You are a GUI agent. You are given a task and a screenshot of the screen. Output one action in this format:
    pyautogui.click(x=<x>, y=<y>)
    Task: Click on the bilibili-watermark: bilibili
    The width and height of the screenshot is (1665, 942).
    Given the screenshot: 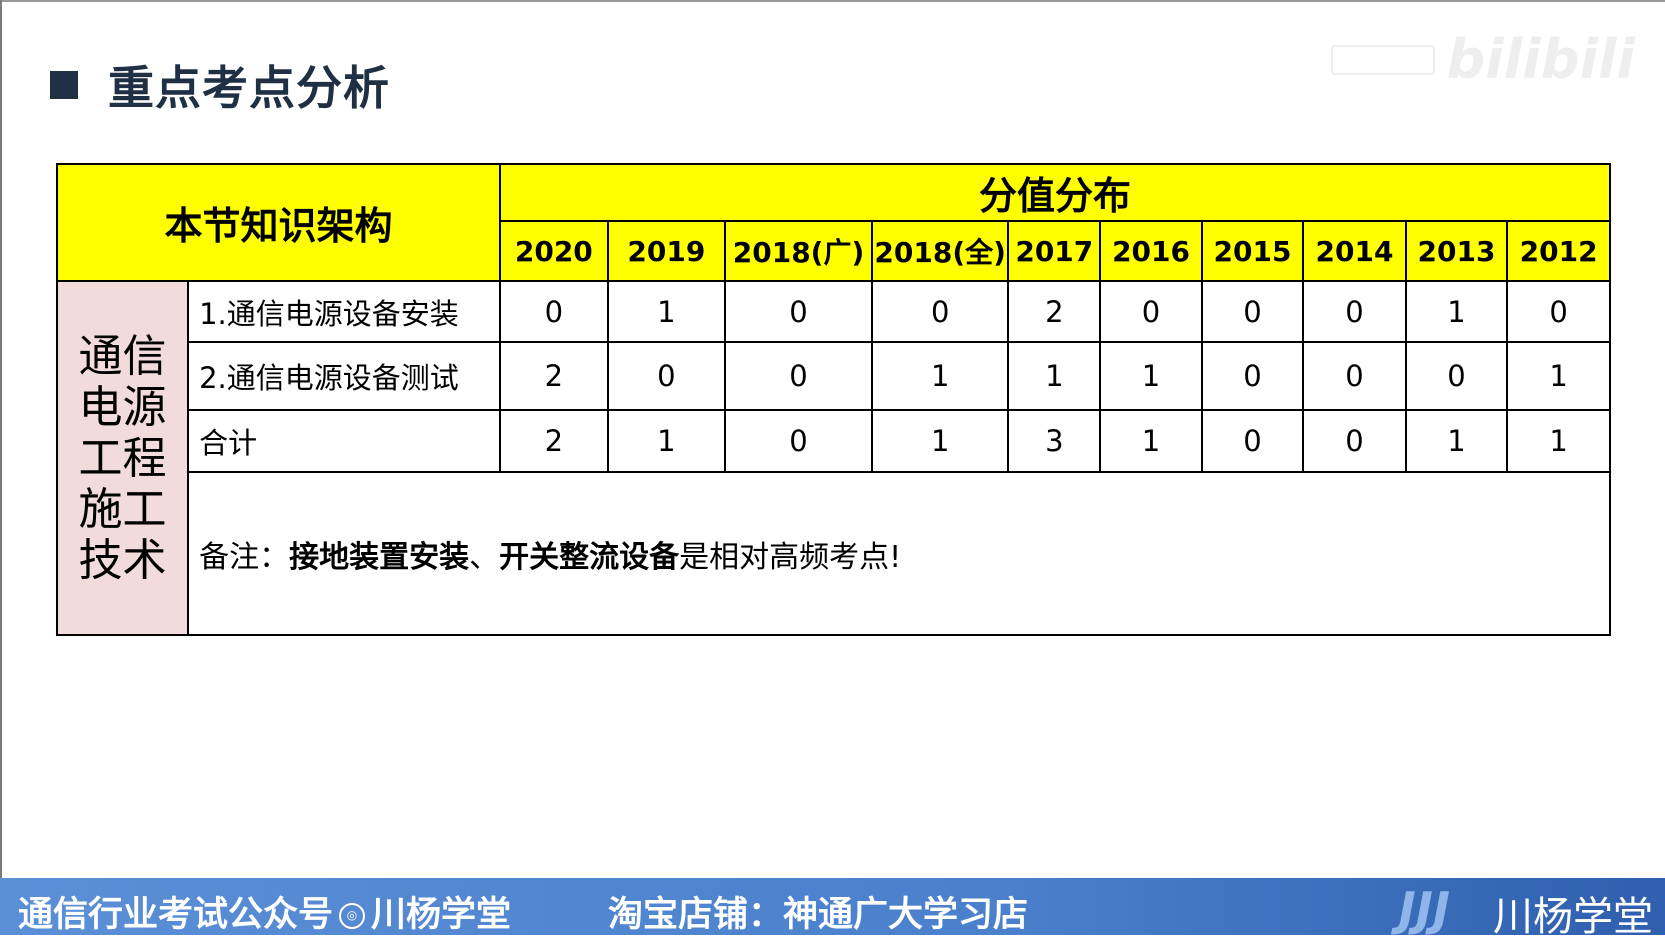 What is the action you would take?
    pyautogui.click(x=1482, y=59)
    